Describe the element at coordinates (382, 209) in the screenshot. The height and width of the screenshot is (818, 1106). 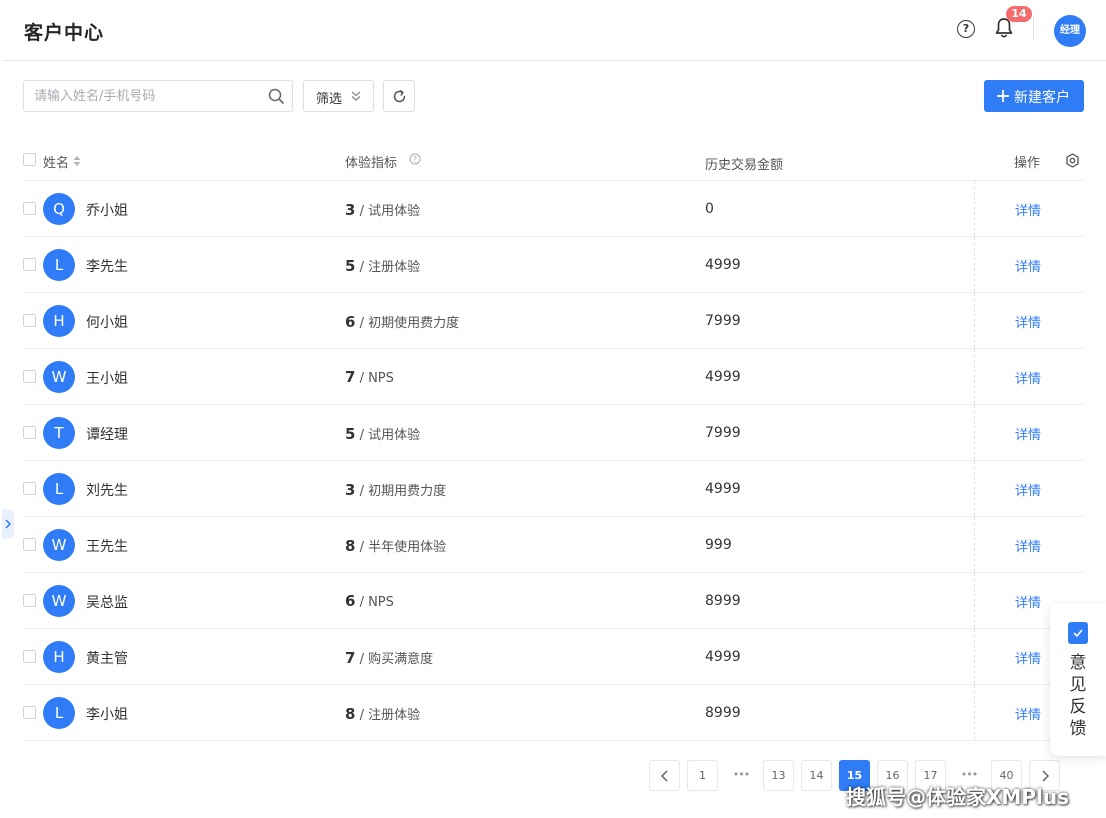
I see `experience-metric: 3 / 试用体验` at that location.